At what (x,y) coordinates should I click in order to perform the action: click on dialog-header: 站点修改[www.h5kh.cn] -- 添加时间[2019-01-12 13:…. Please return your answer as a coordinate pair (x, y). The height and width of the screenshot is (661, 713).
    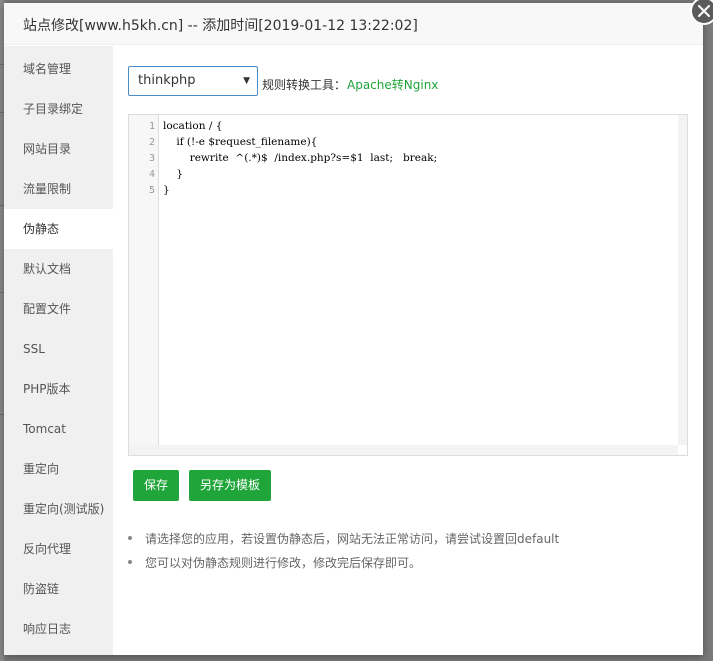
    Looking at the image, I should click on (353, 24).